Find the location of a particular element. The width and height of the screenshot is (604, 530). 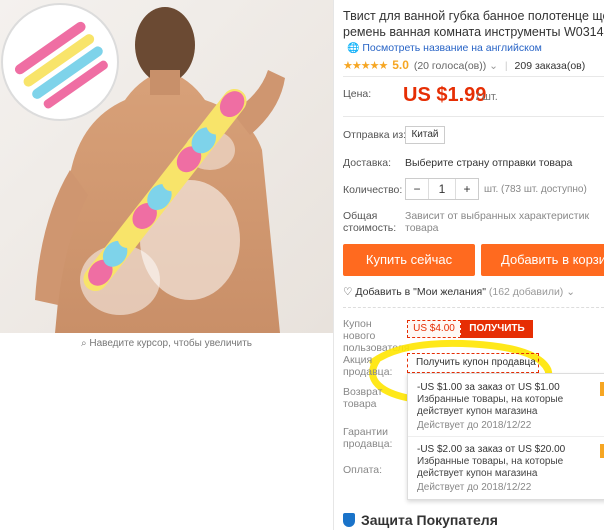

wishlist-label: Добавить в "Мои желания" is located at coordinates (420, 292).